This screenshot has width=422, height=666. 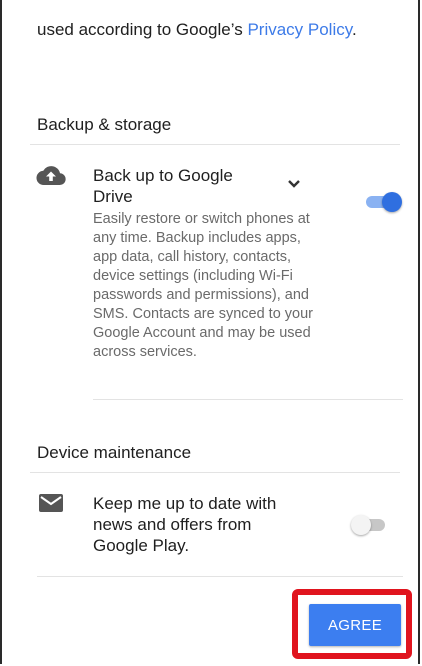 I want to click on privacy-policy-link: Privacy Policy, so click(x=299, y=29).